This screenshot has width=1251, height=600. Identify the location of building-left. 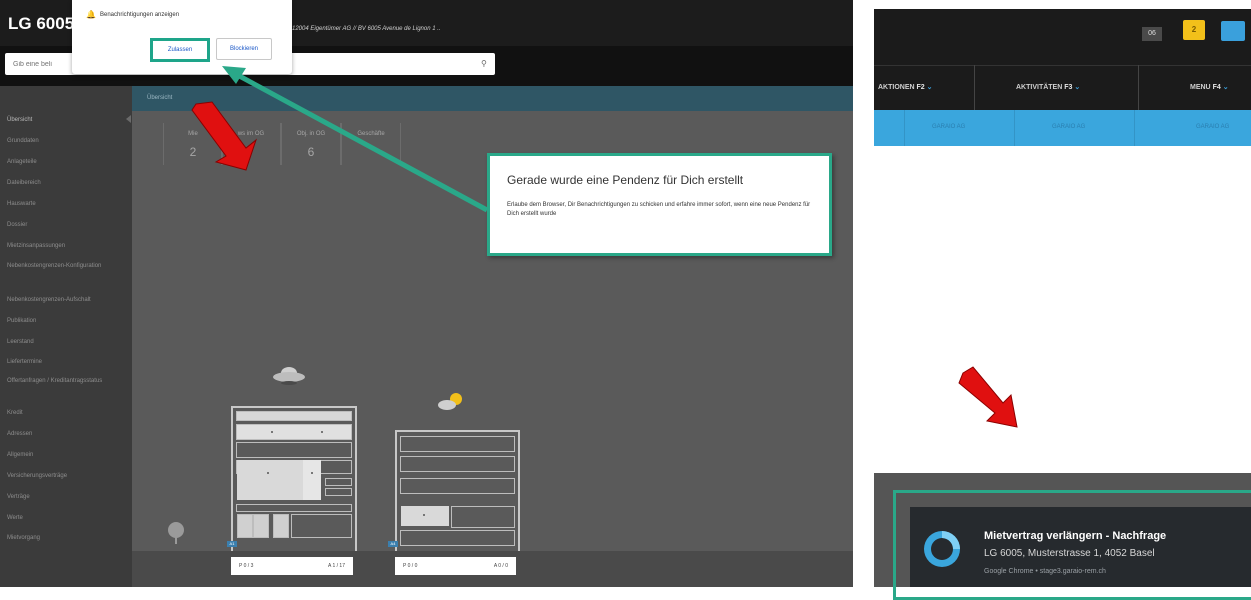
(294, 479).